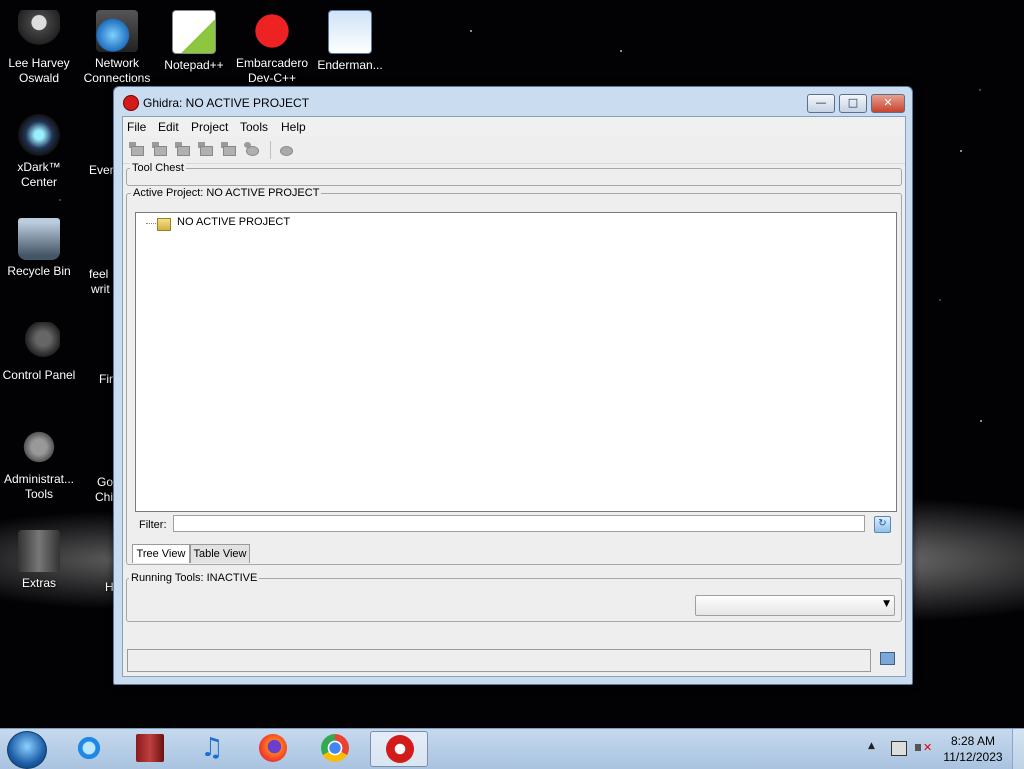 The width and height of the screenshot is (1024, 769). Describe the element at coordinates (350, 32) in the screenshot. I see `program-window-icon` at that location.